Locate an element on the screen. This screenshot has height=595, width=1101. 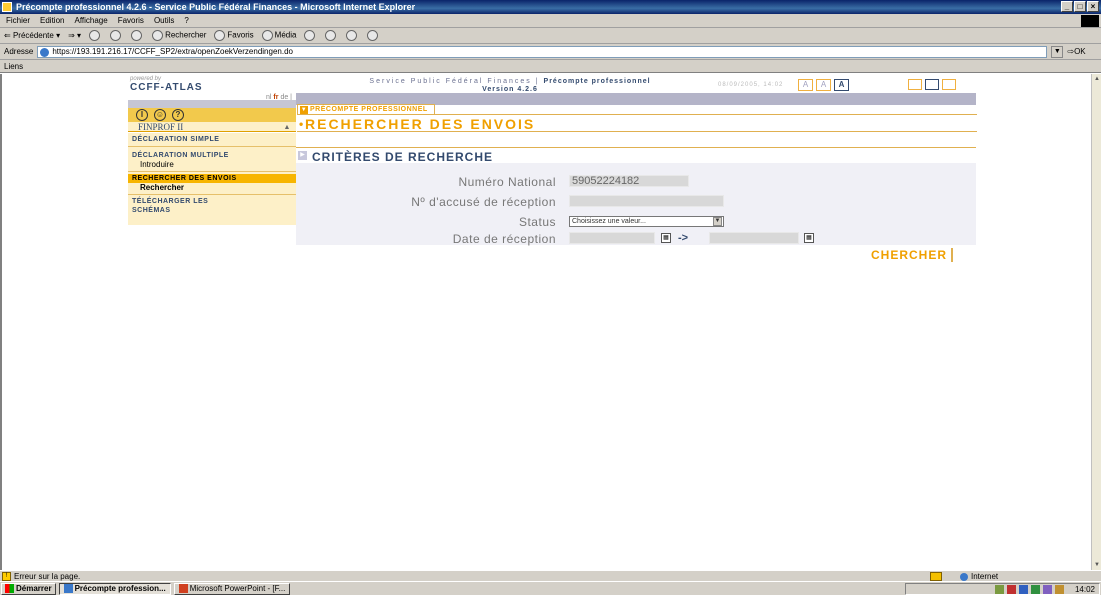
history-icon is located at coordinates (310, 35).